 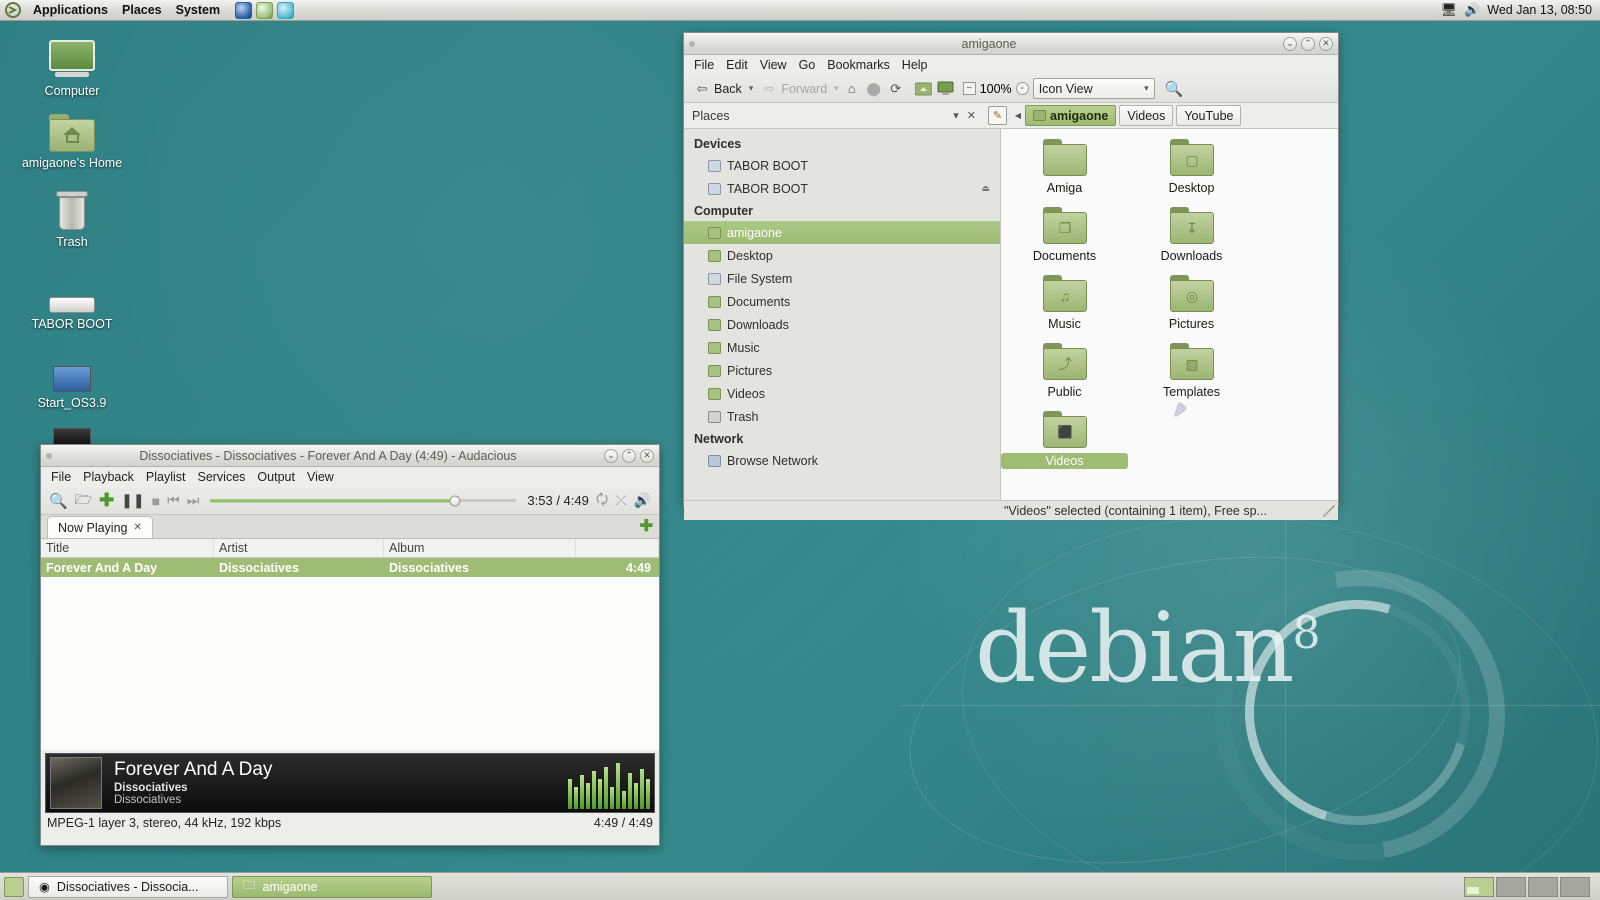 What do you see at coordinates (1018, 115) in the screenshot?
I see `breadcrumb-scroll-left-icon: ◀` at bounding box center [1018, 115].